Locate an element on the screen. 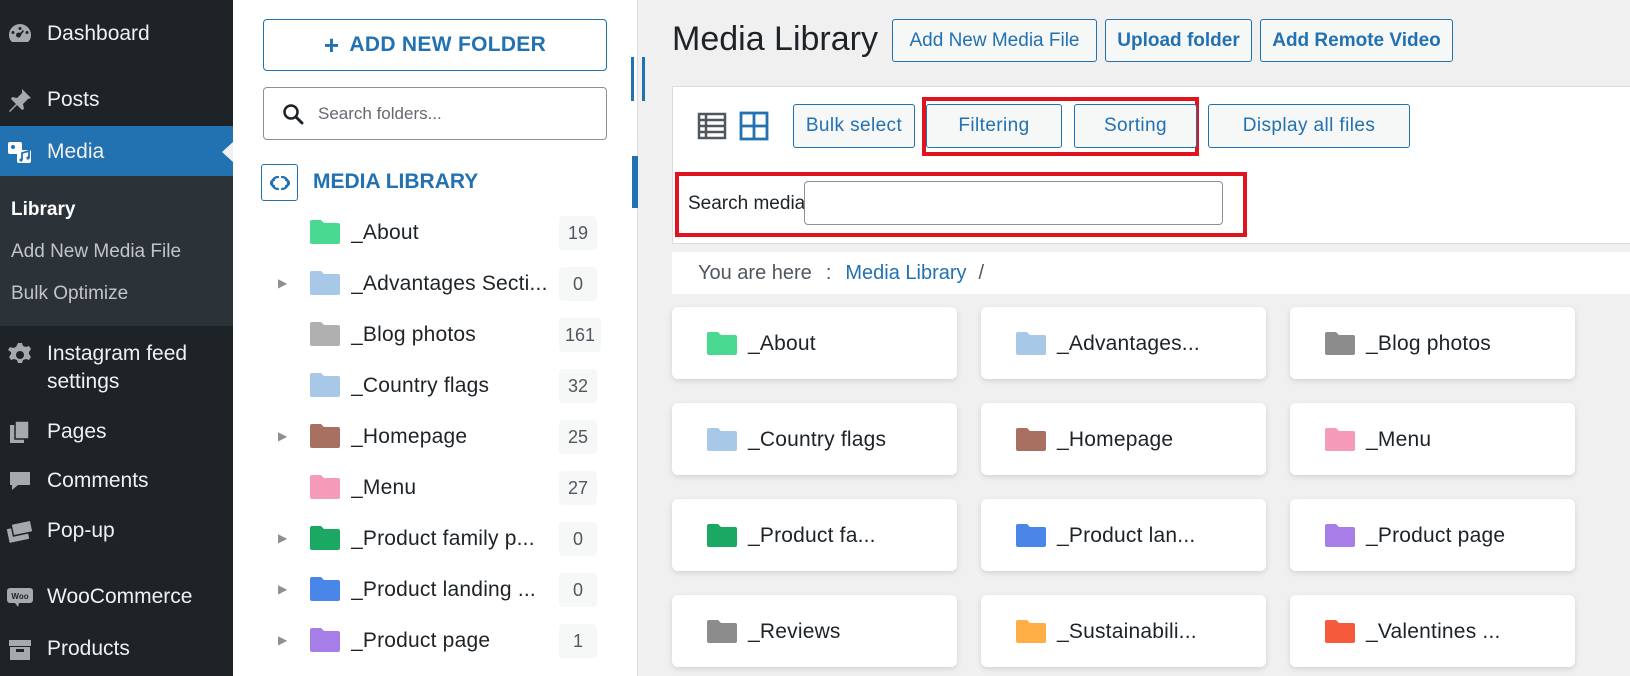 The width and height of the screenshot is (1630, 676). submenu-item-add-new-media-file: Add New Media File is located at coordinates (96, 252).